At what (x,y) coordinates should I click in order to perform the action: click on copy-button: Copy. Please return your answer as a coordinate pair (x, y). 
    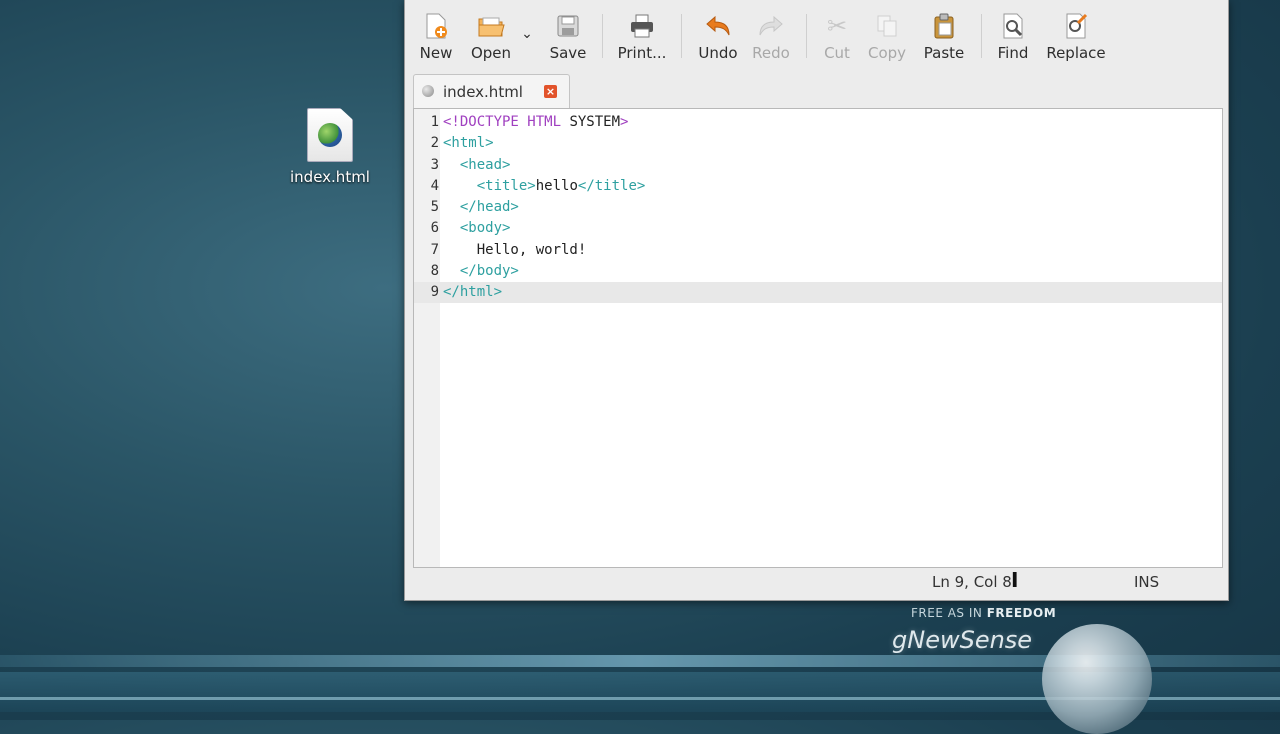
    Looking at the image, I should click on (887, 35).